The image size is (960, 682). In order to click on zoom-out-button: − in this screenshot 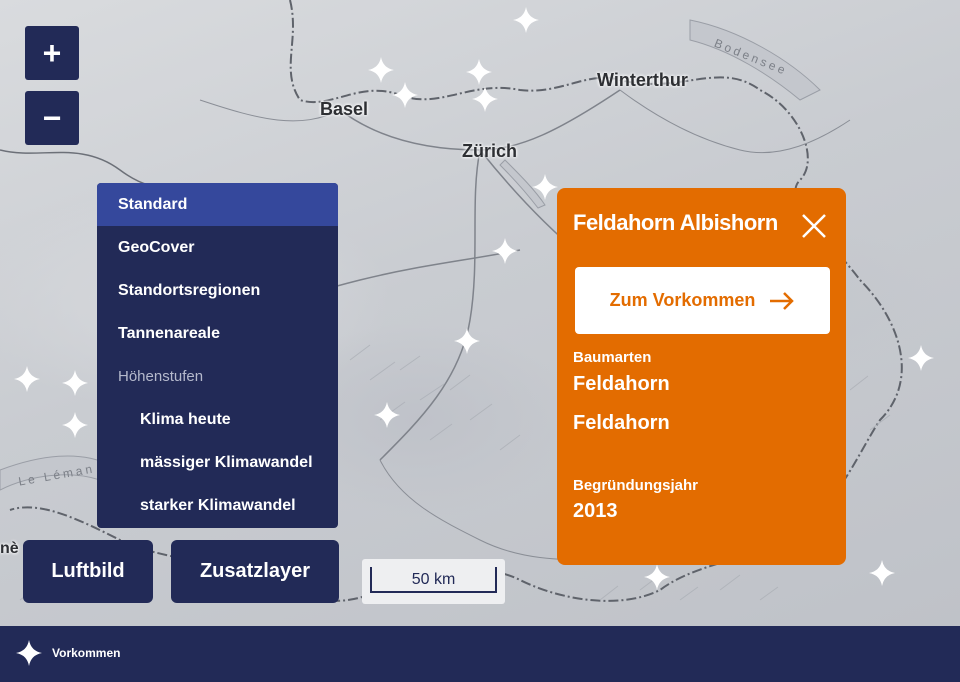, I will do `click(52, 118)`.